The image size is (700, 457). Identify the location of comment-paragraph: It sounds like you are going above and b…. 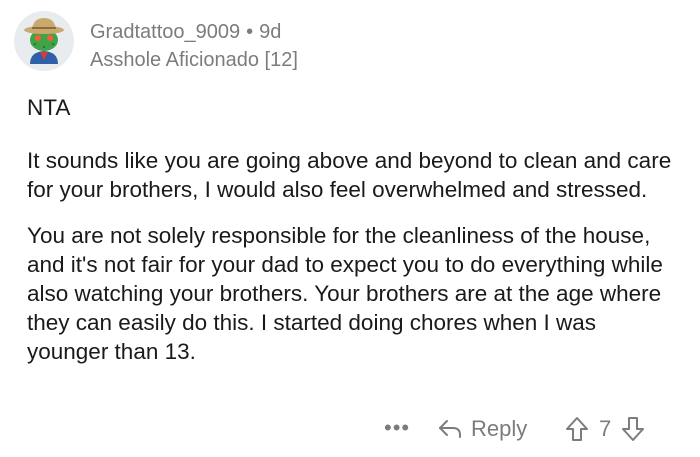
(349, 175).